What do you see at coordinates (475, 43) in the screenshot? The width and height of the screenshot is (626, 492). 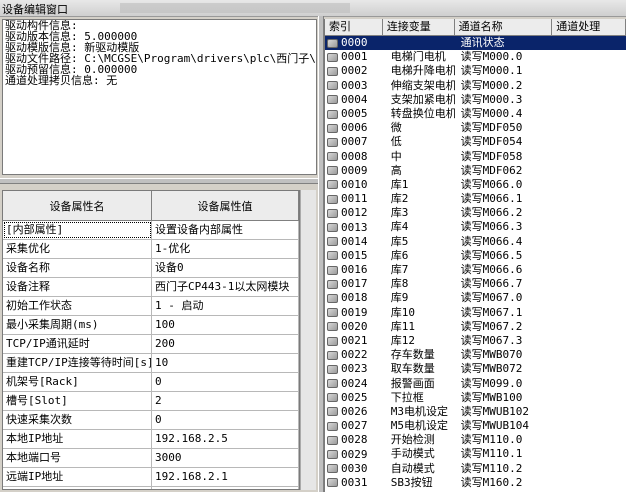 I see `channel-row: 0000 通讯状态` at bounding box center [475, 43].